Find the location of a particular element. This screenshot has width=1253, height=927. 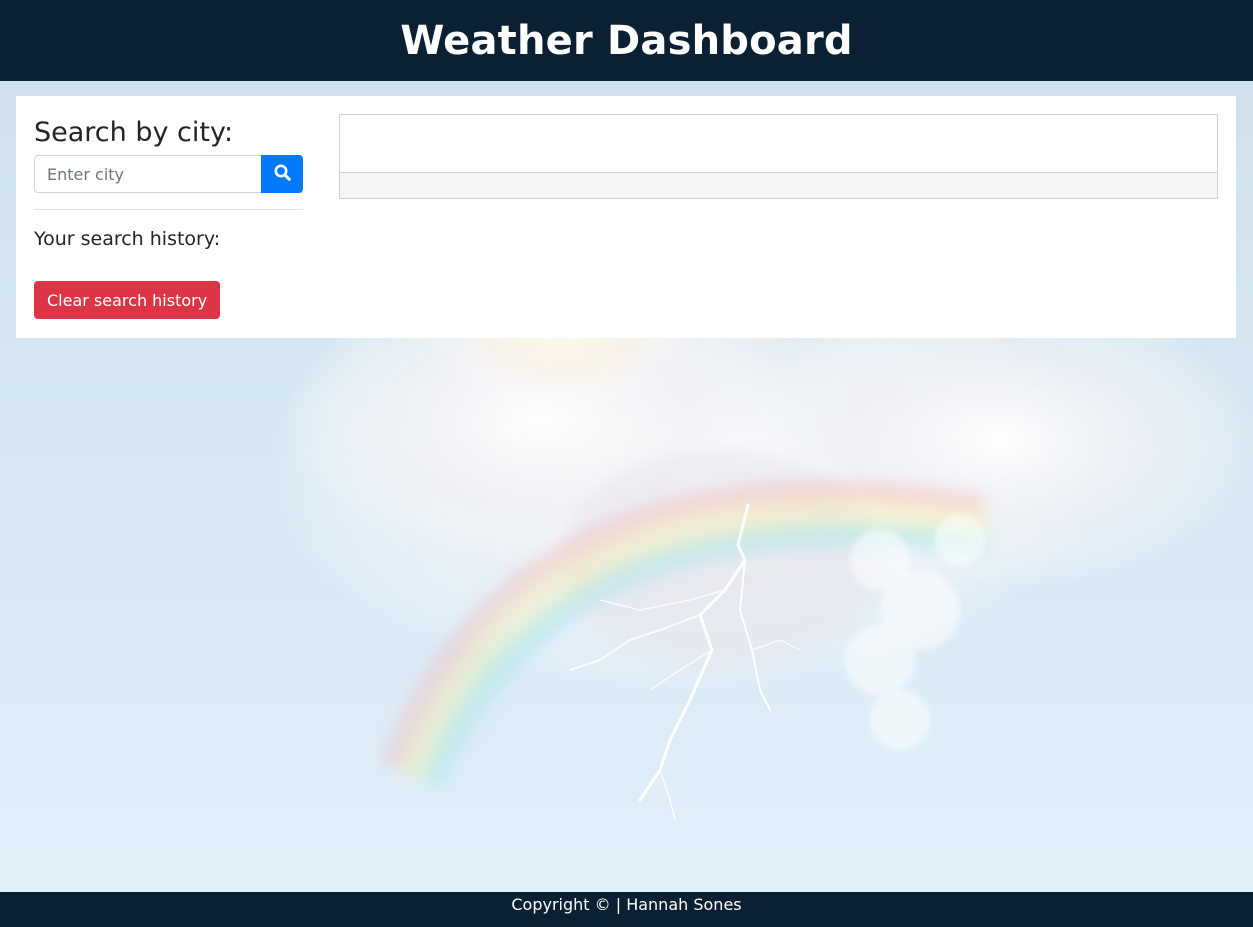

search-title: Search by city: is located at coordinates (134, 132).